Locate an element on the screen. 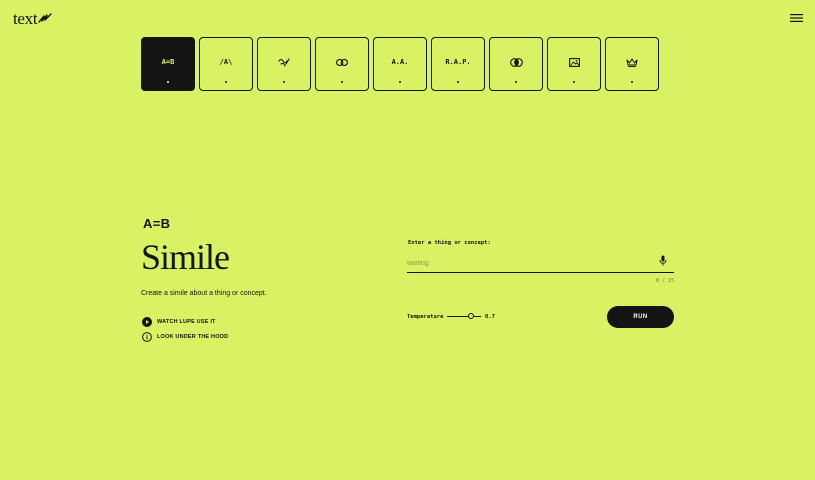 This screenshot has height=480, width=815. tool-unexpected-connections: /A\ is located at coordinates (226, 64).